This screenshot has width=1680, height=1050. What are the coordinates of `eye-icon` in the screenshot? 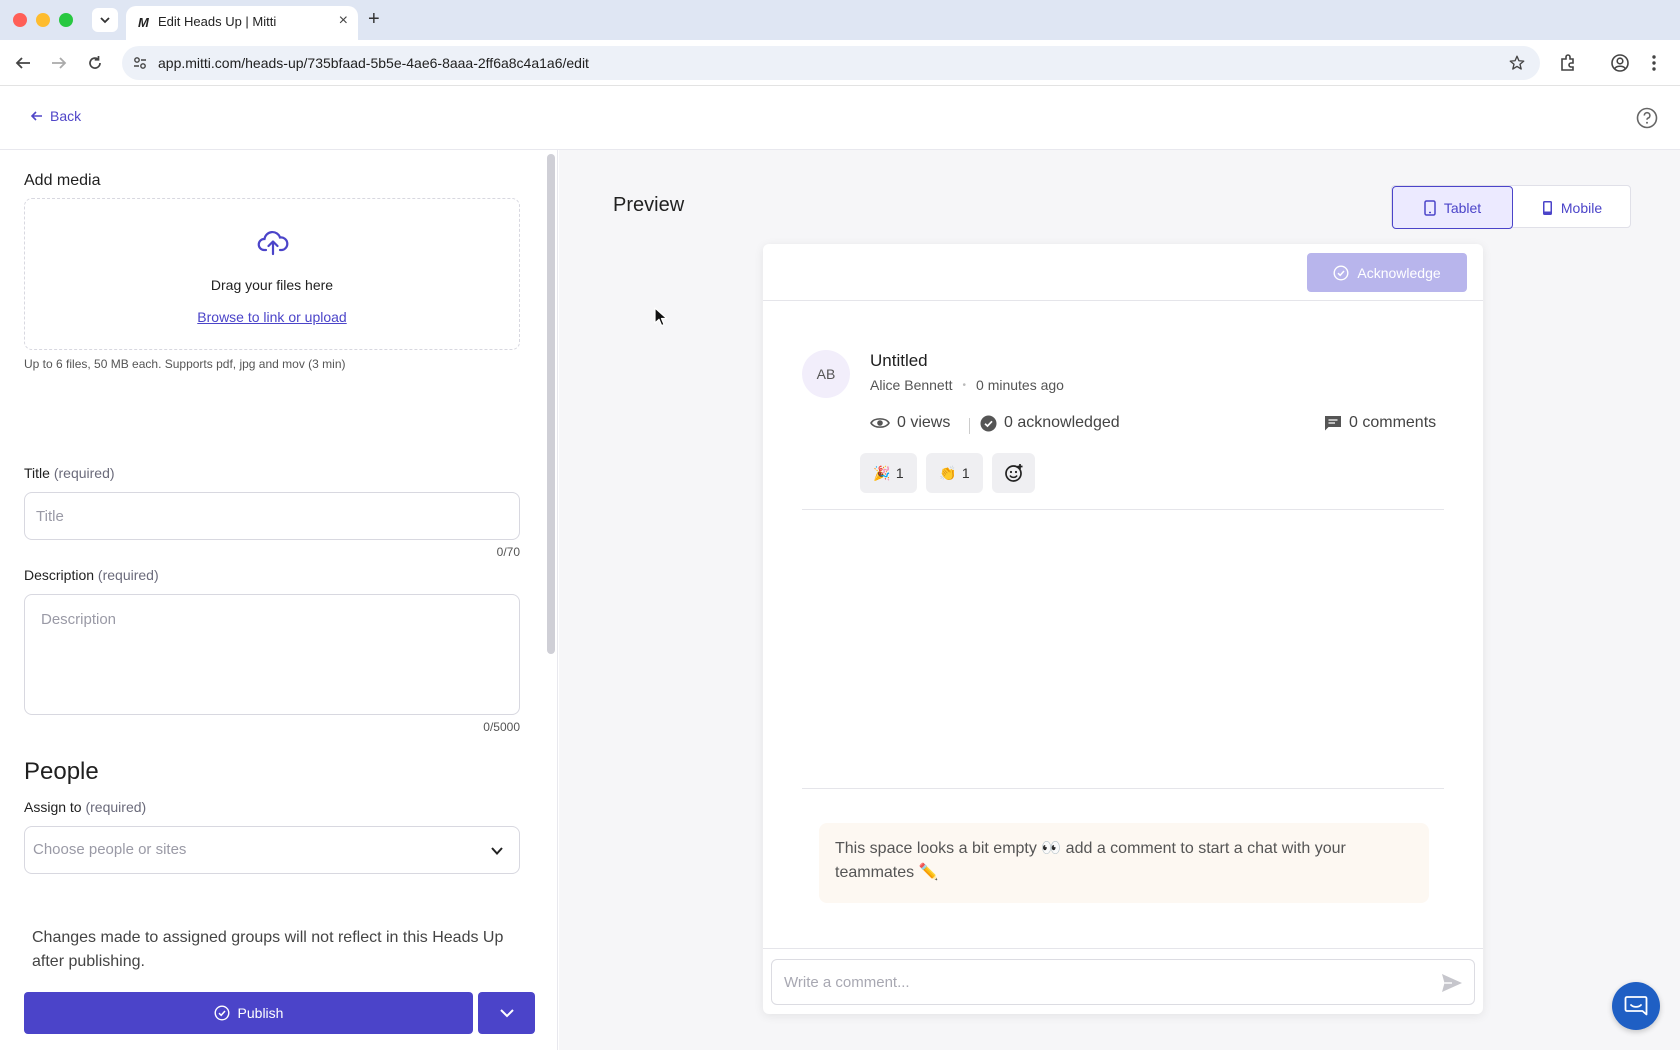 It's located at (880, 423).